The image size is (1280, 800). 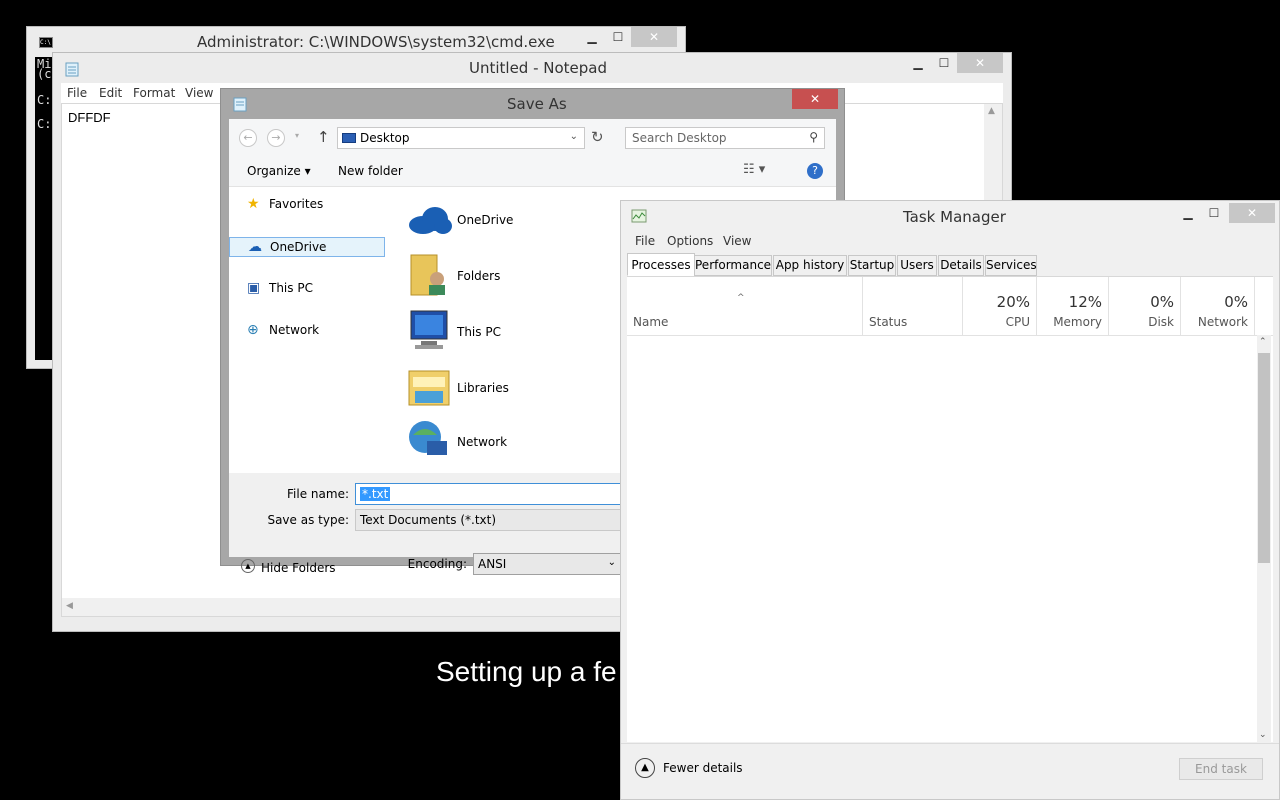 I want to click on editor-content: DFFDF, so click(x=89, y=117).